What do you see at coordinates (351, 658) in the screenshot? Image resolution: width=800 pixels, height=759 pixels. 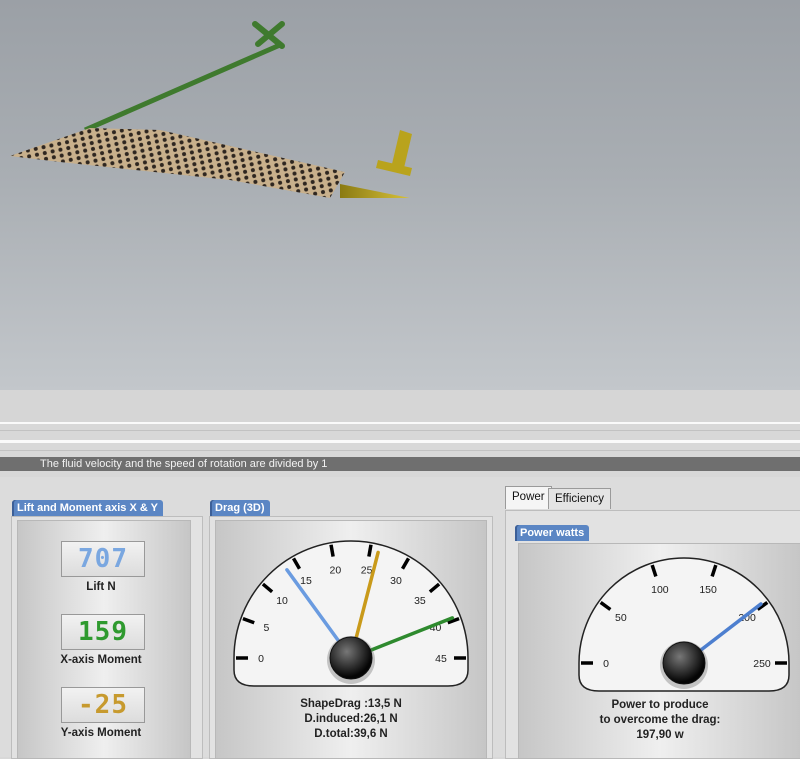 I see `drag-hub` at bounding box center [351, 658].